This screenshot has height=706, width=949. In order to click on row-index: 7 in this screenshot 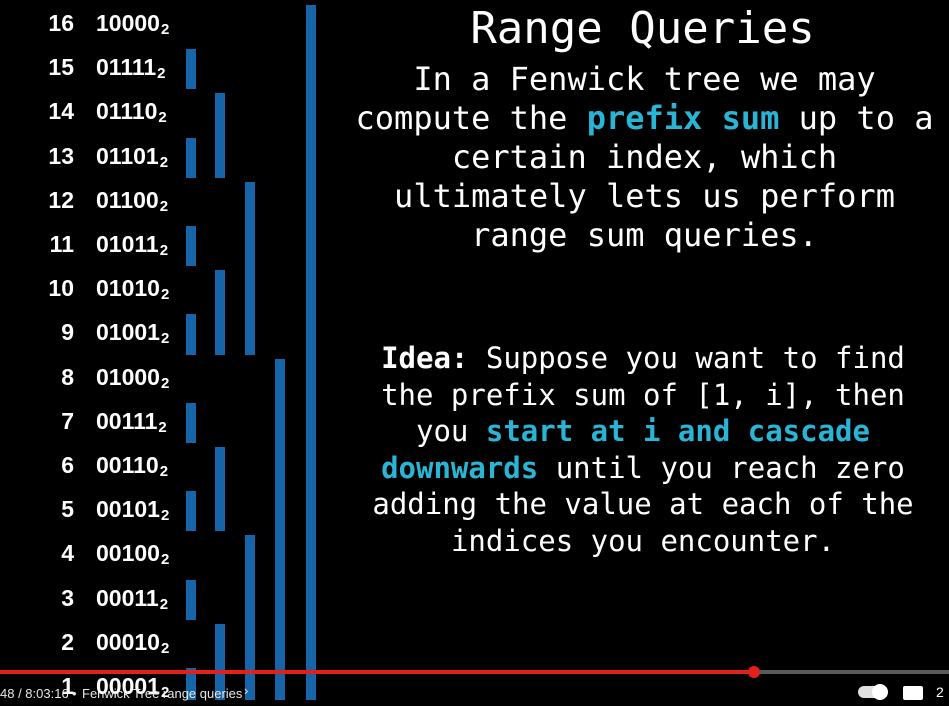, I will do `click(67, 420)`.